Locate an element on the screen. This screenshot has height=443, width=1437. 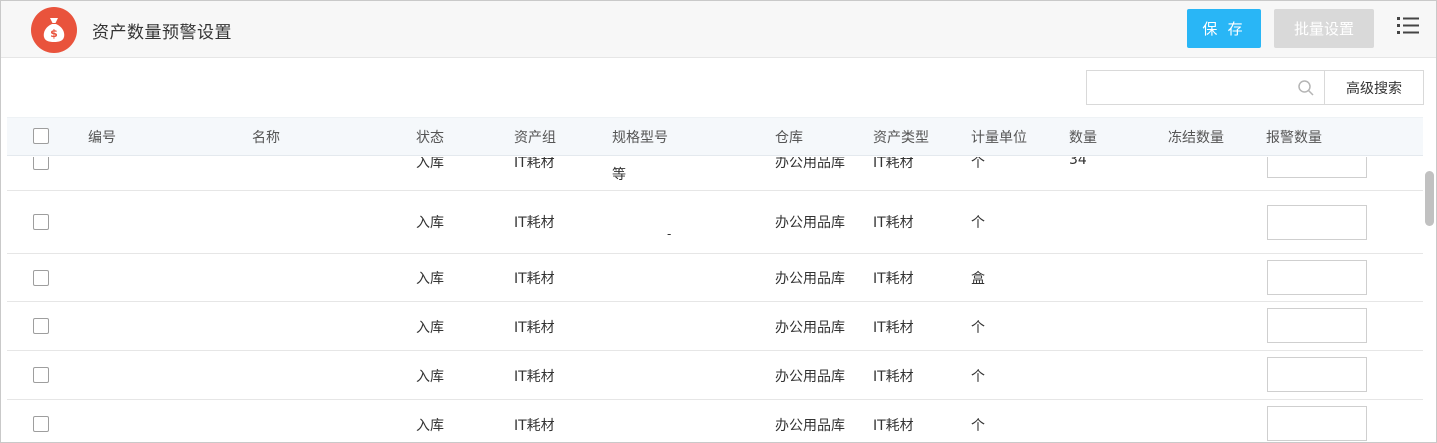
select-all-checkbox is located at coordinates (41, 136).